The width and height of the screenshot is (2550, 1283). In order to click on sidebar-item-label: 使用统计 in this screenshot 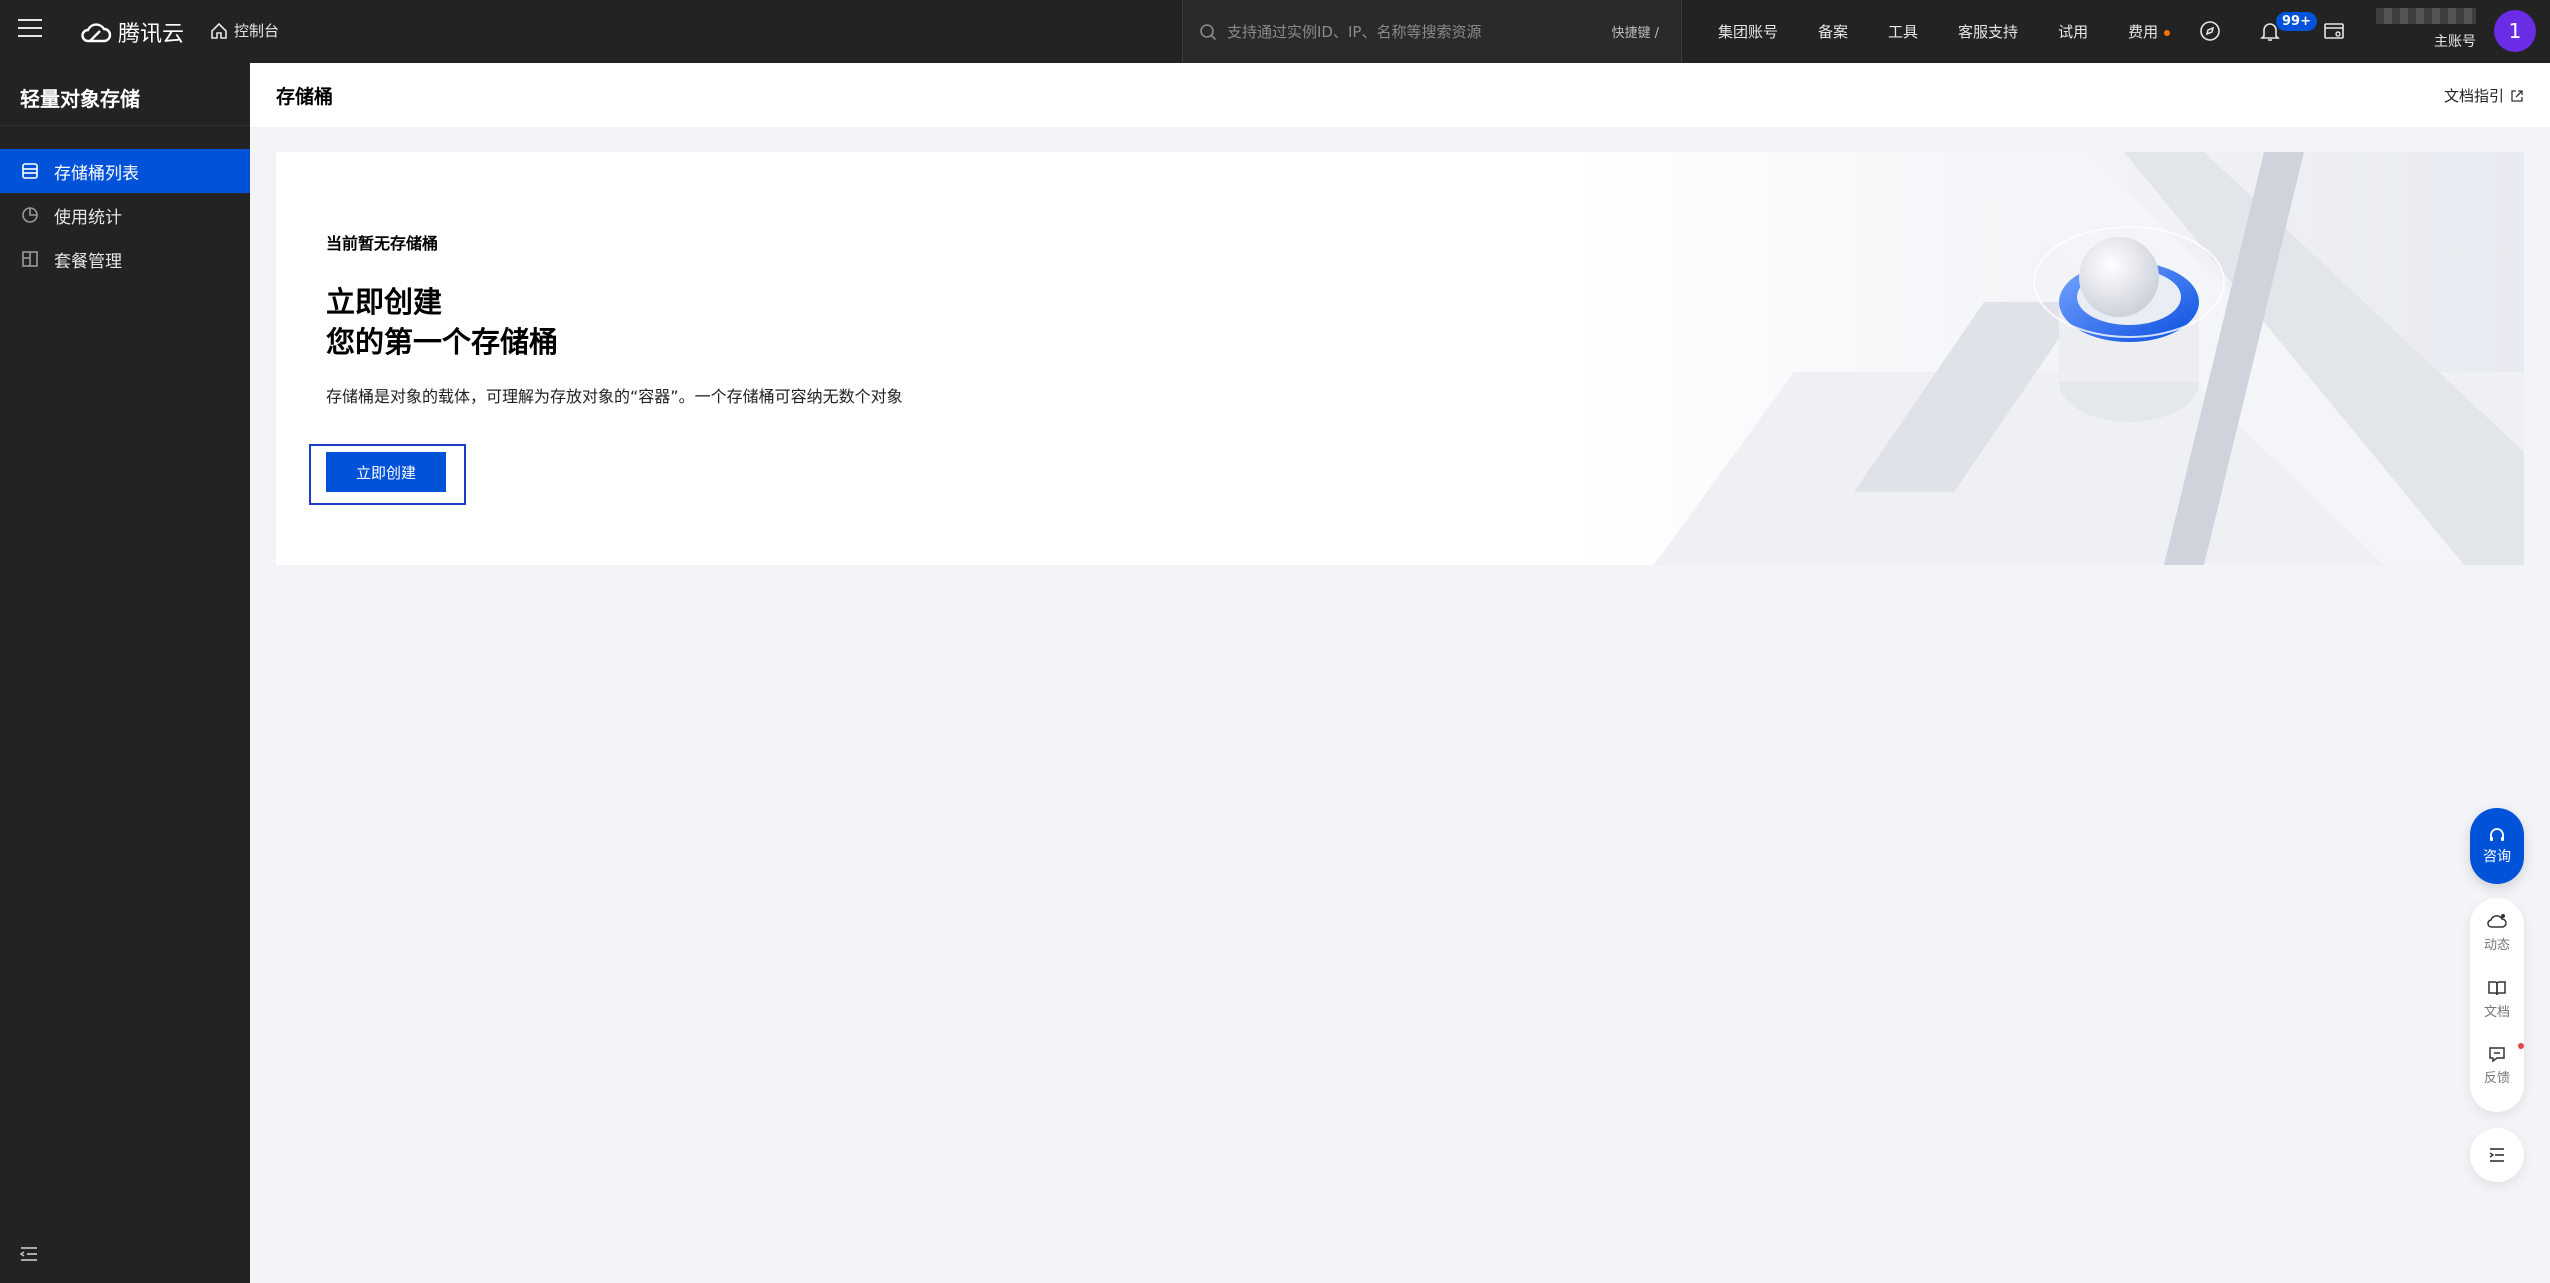, I will do `click(88, 217)`.